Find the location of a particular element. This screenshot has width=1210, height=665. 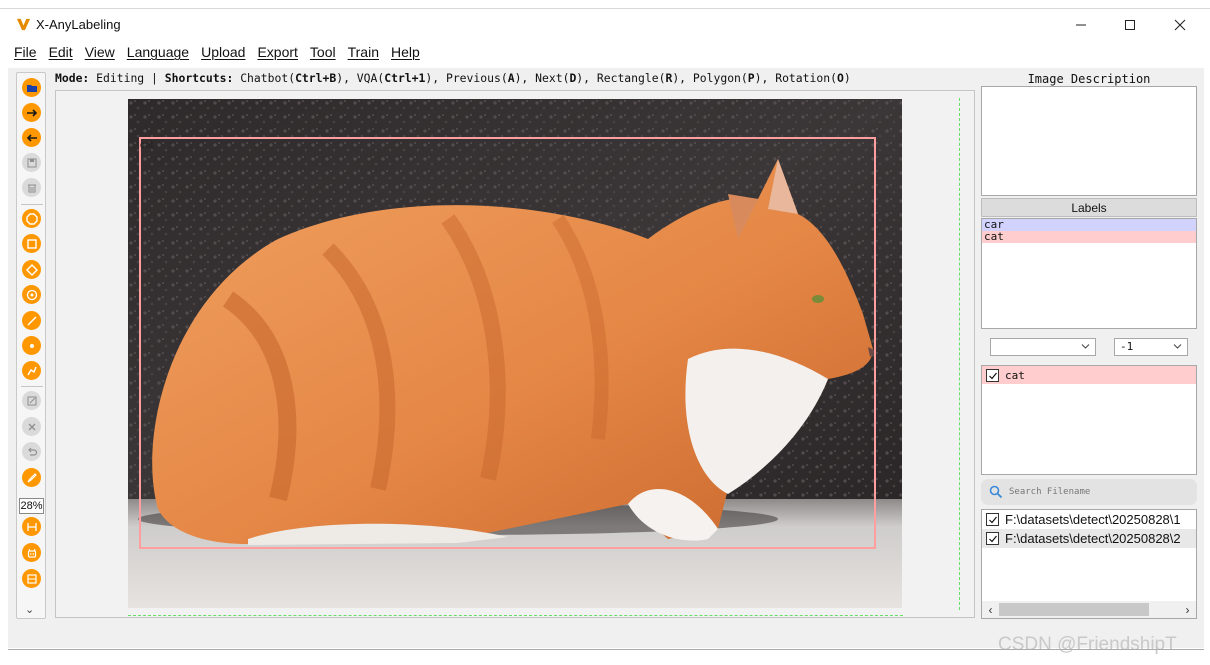

overview-button is located at coordinates (31, 578).